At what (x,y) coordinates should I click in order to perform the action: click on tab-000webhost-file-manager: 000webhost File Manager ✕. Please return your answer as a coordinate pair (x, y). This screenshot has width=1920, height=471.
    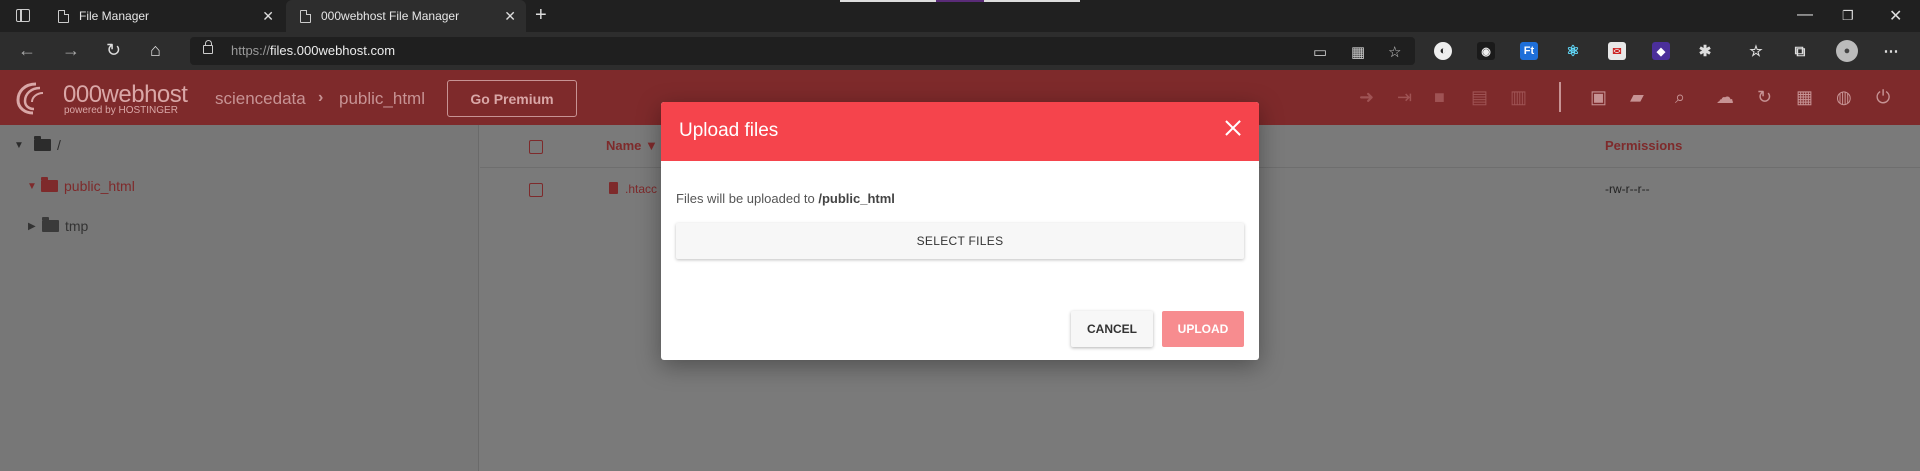
    Looking at the image, I should click on (406, 16).